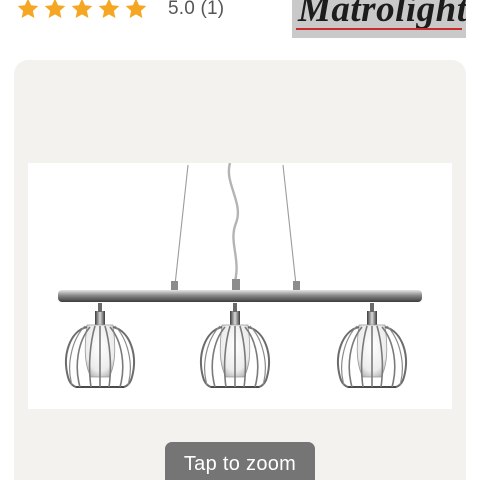  I want to click on star-rating, so click(82, 10).